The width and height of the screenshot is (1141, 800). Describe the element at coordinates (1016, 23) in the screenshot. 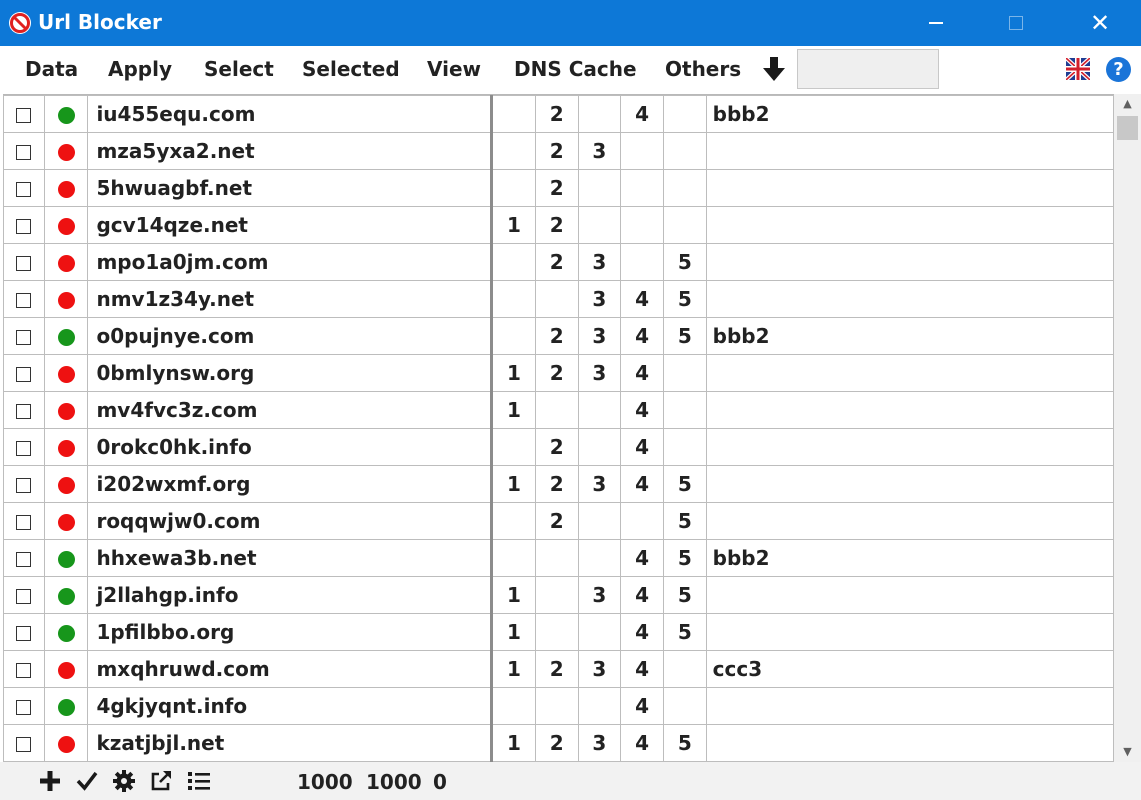

I see `maximize-button` at that location.